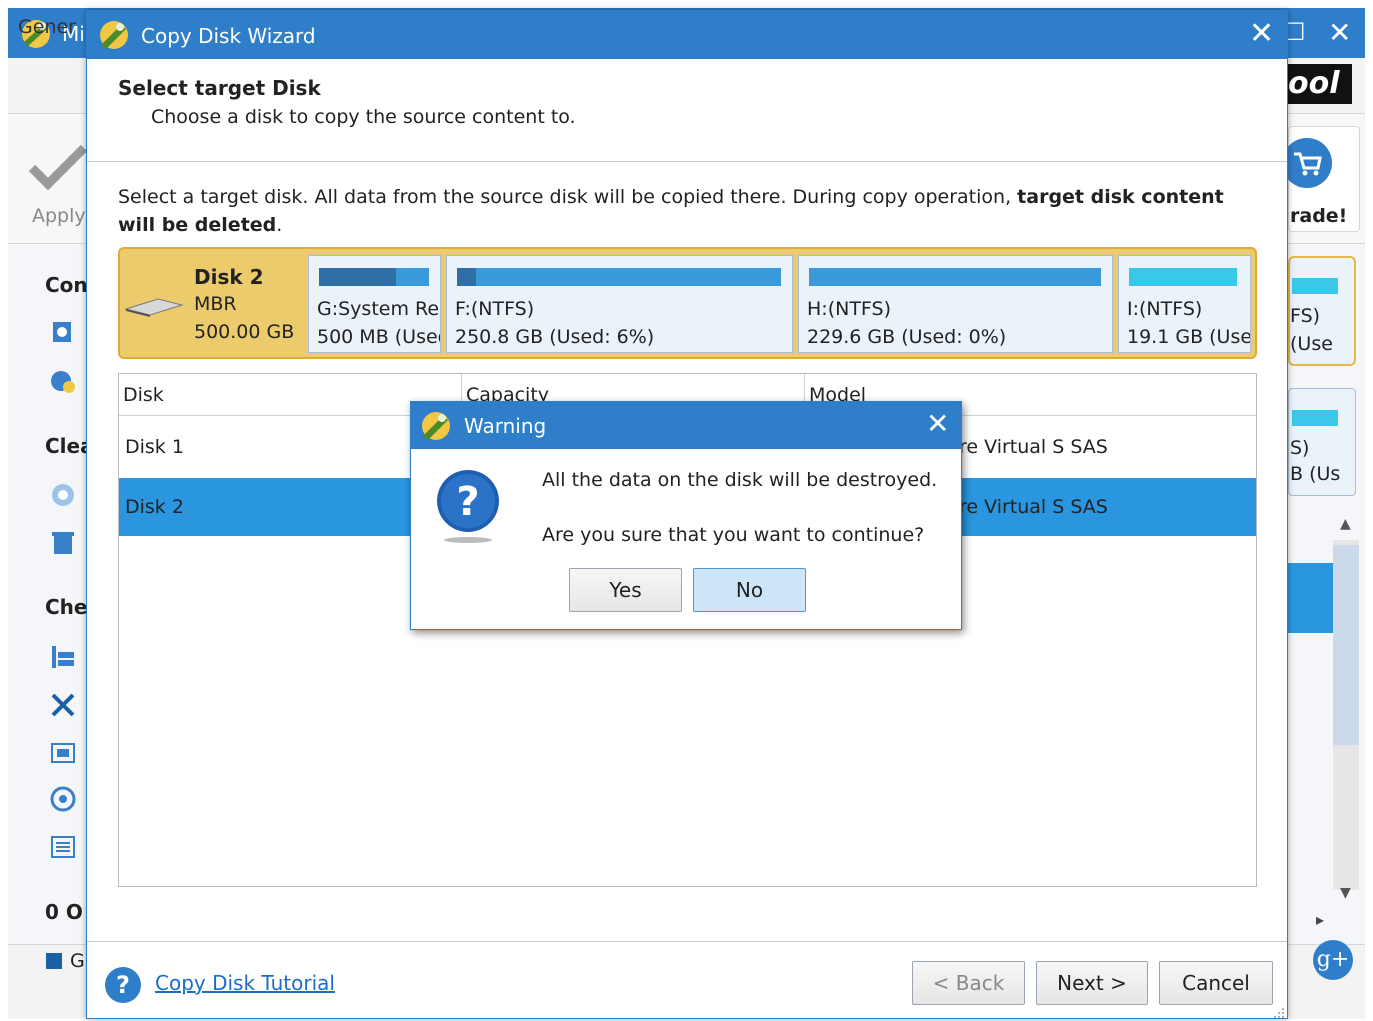 Image resolution: width=1373 pixels, height=1021 pixels. I want to click on cart-icon, so click(1307, 163).